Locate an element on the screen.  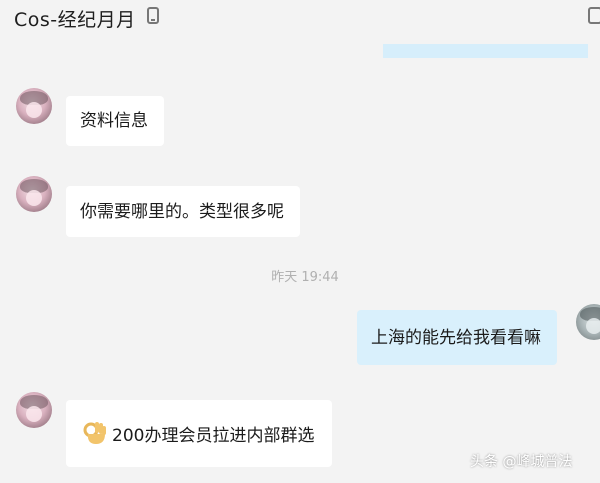
watermark: 头条 @峰城普法 is located at coordinates (521, 462).